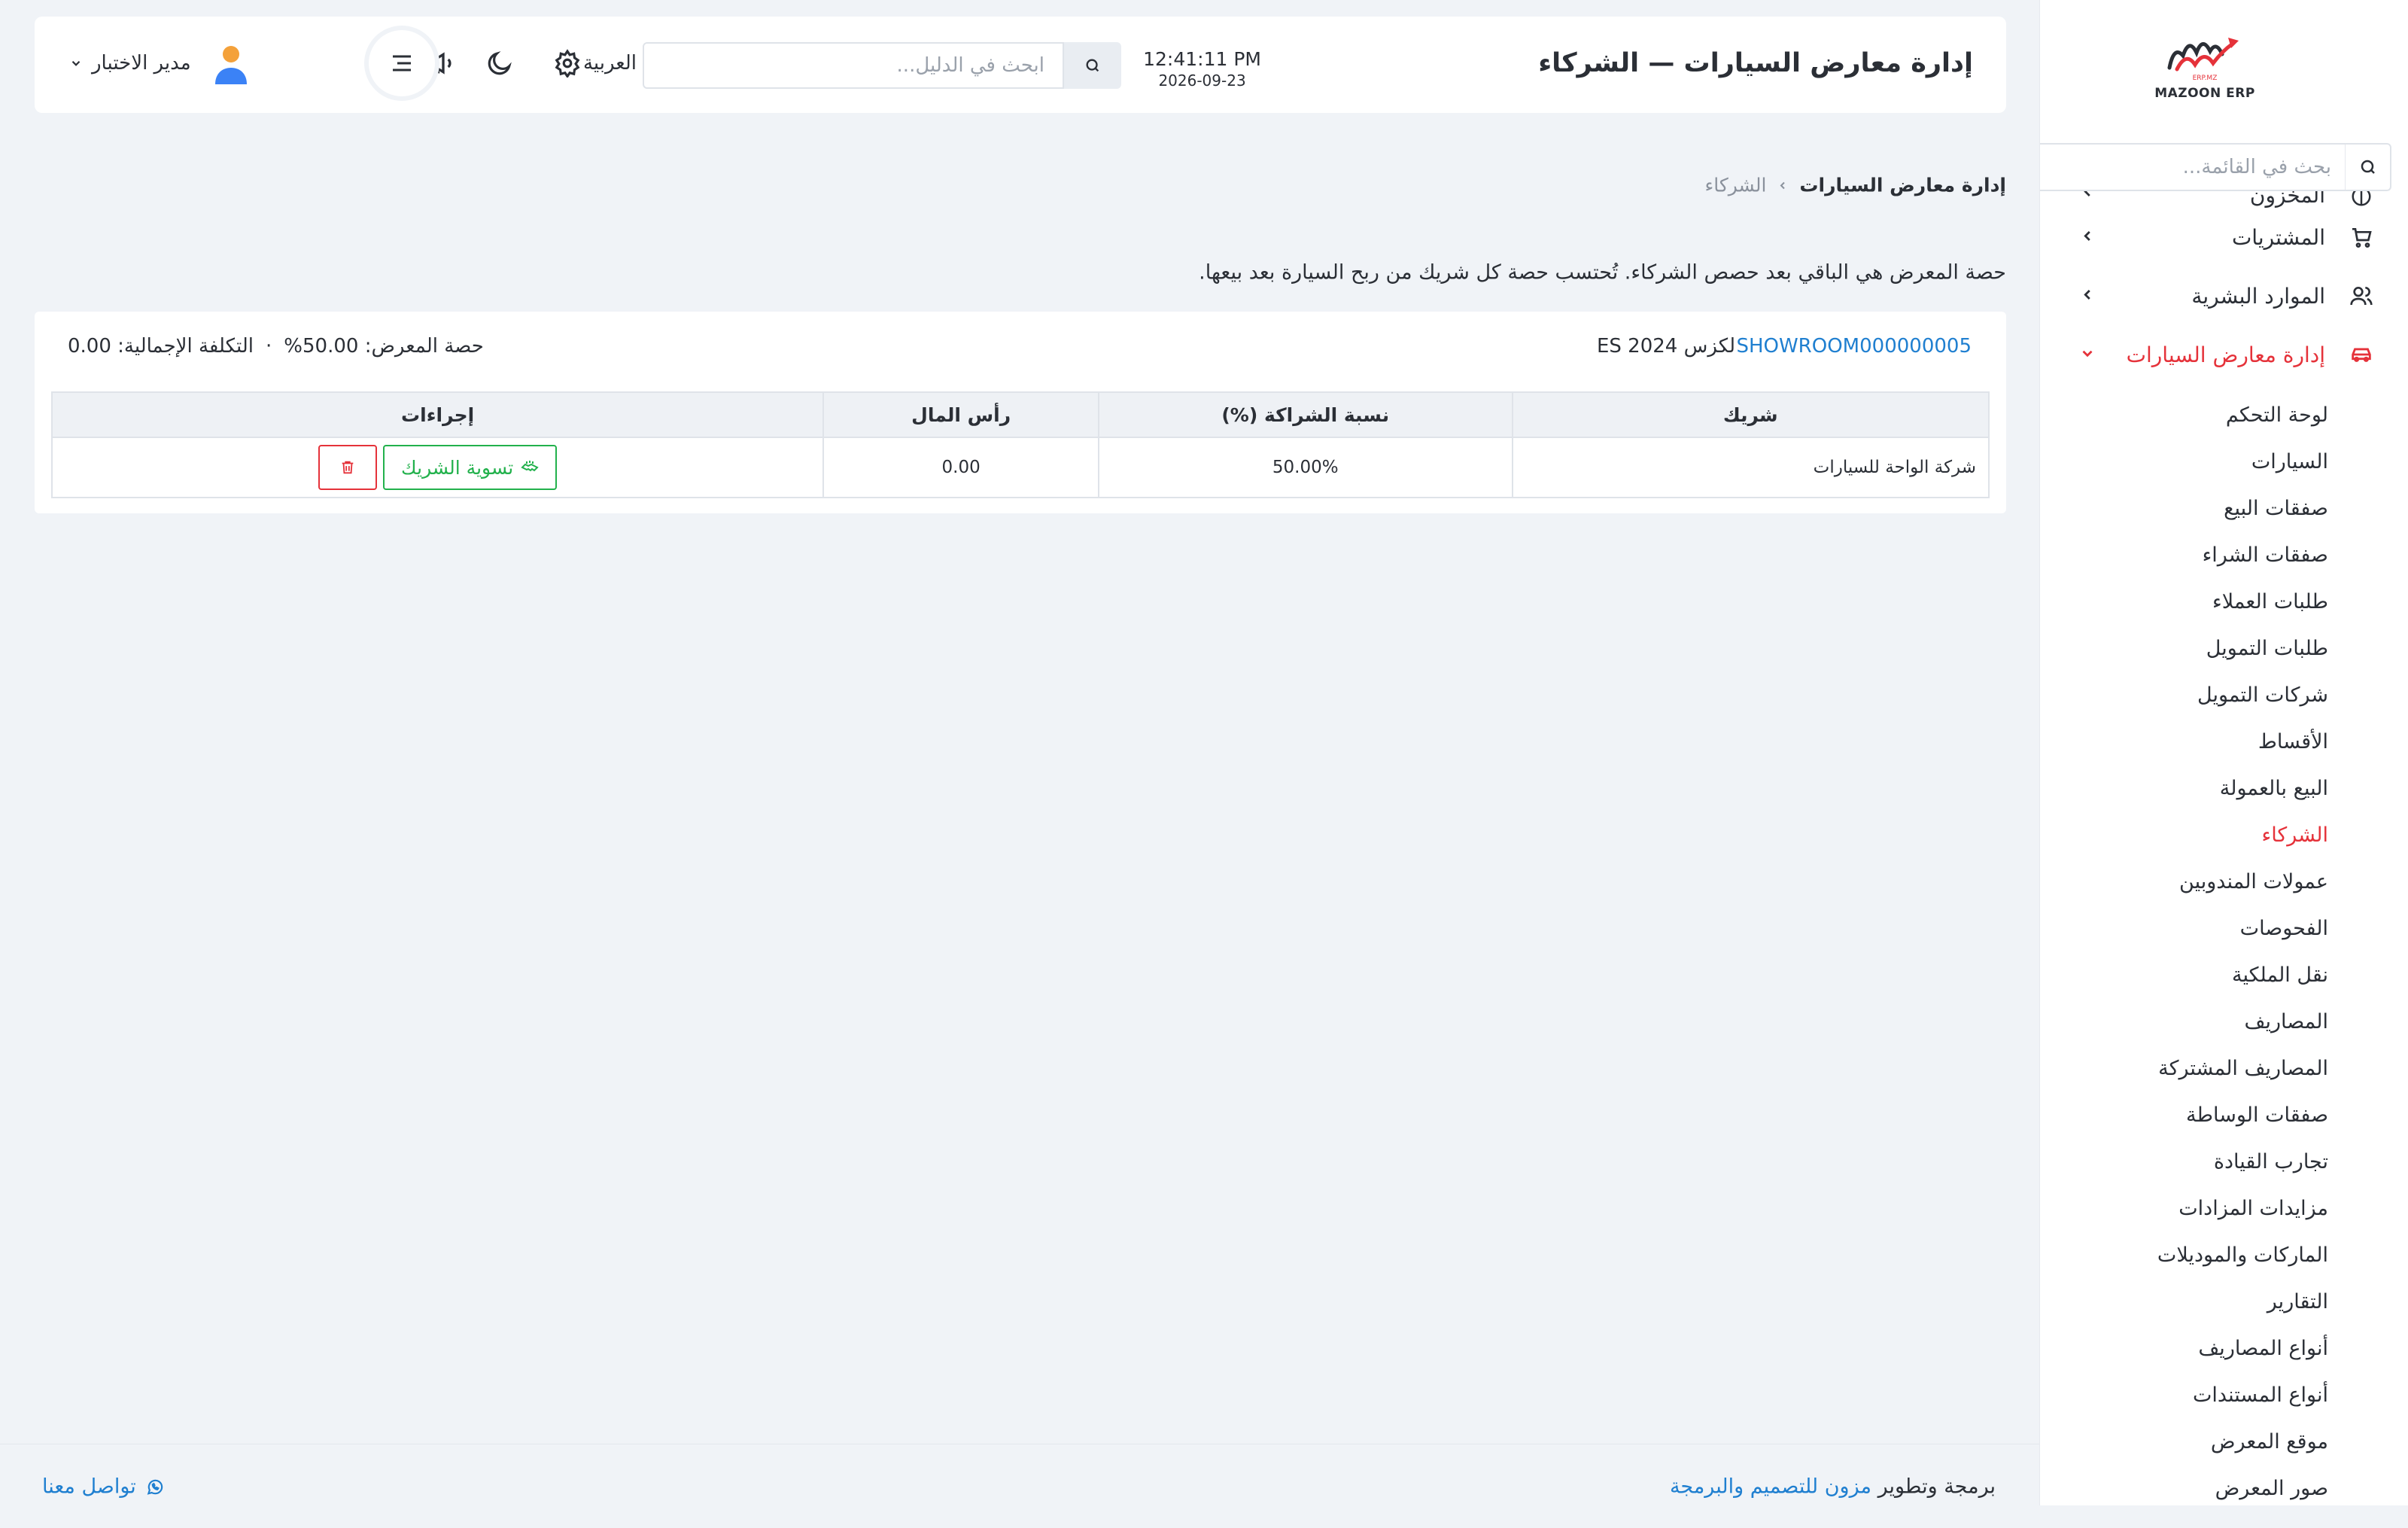 Image resolution: width=2408 pixels, height=1528 pixels. Describe the element at coordinates (2224, 648) in the screenshot. I see `submenu-item: طلبات التمويل` at that location.